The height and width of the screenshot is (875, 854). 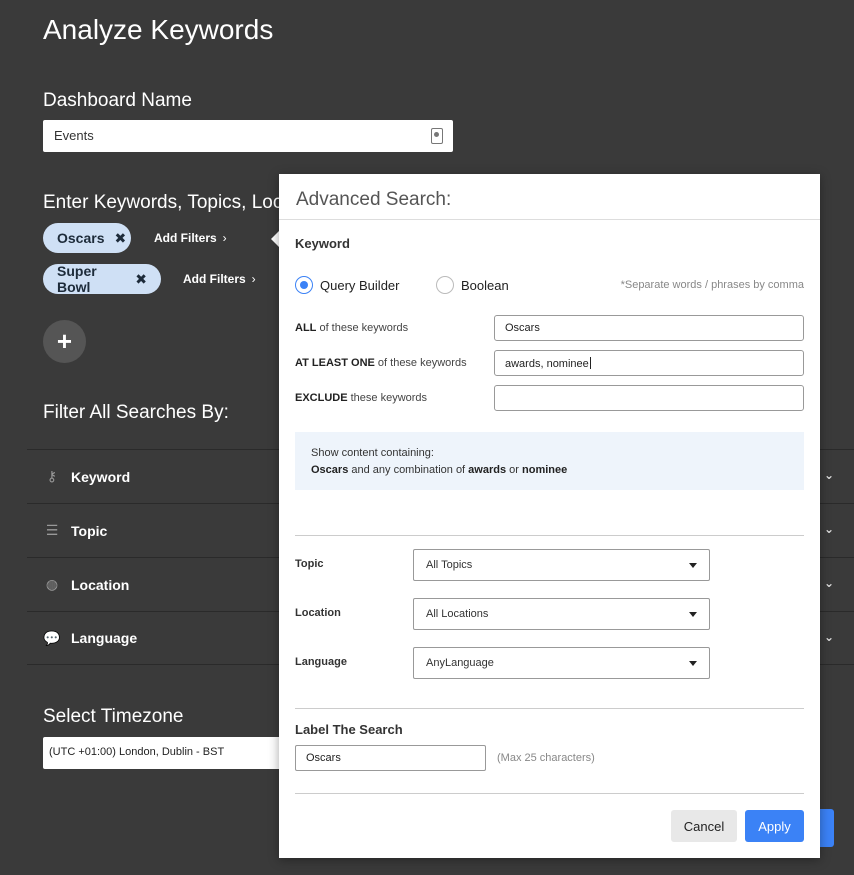 What do you see at coordinates (101, 476) in the screenshot?
I see `filter-row-label: Keyword` at bounding box center [101, 476].